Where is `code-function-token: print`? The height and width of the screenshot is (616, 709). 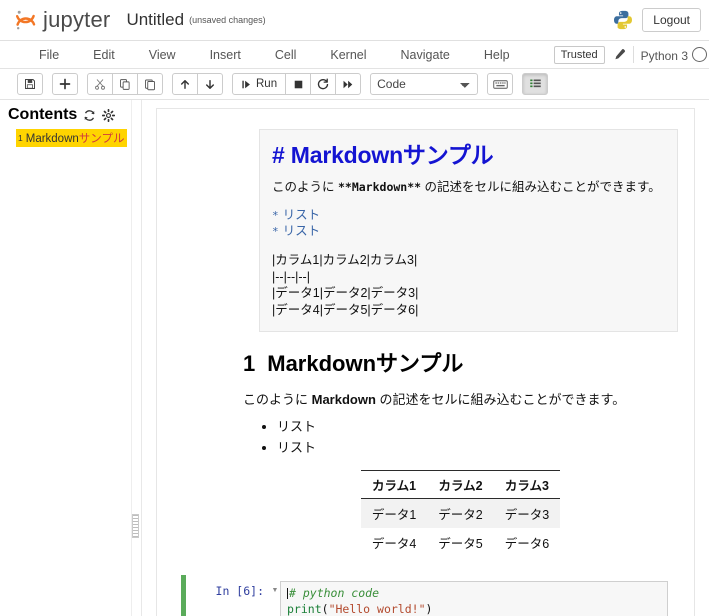 code-function-token: print is located at coordinates (304, 609).